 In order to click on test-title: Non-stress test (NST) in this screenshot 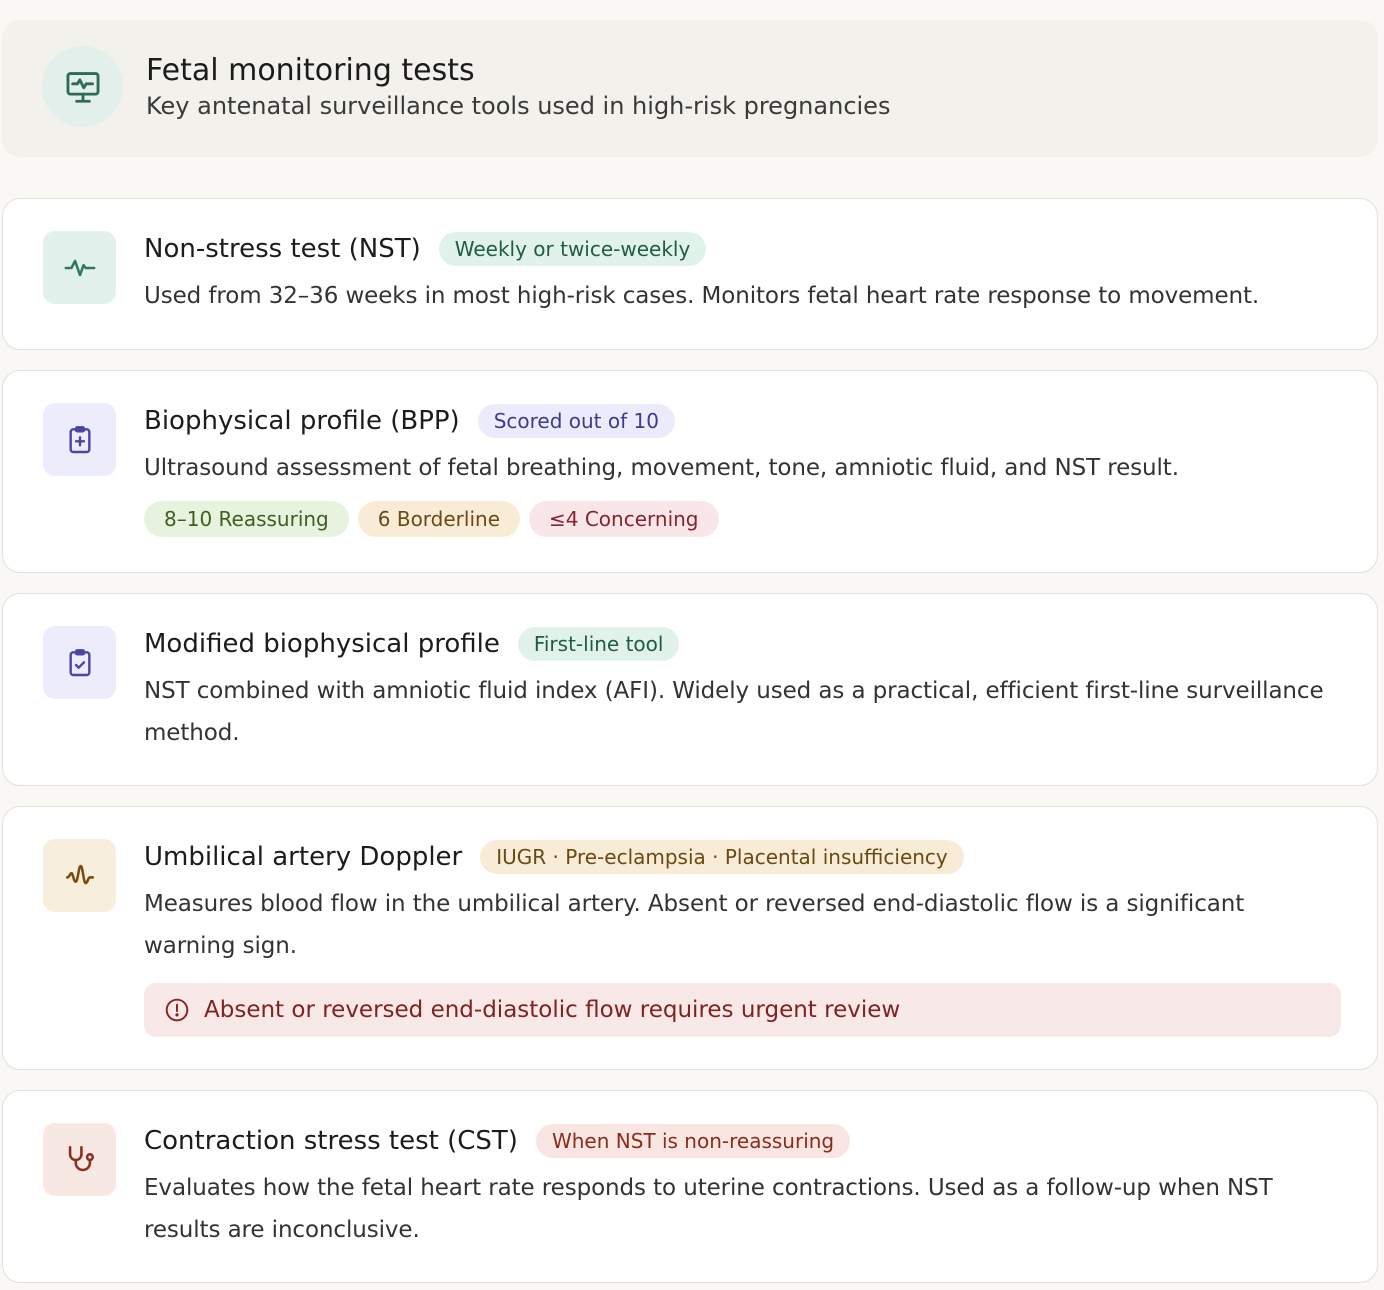, I will do `click(282, 249)`.